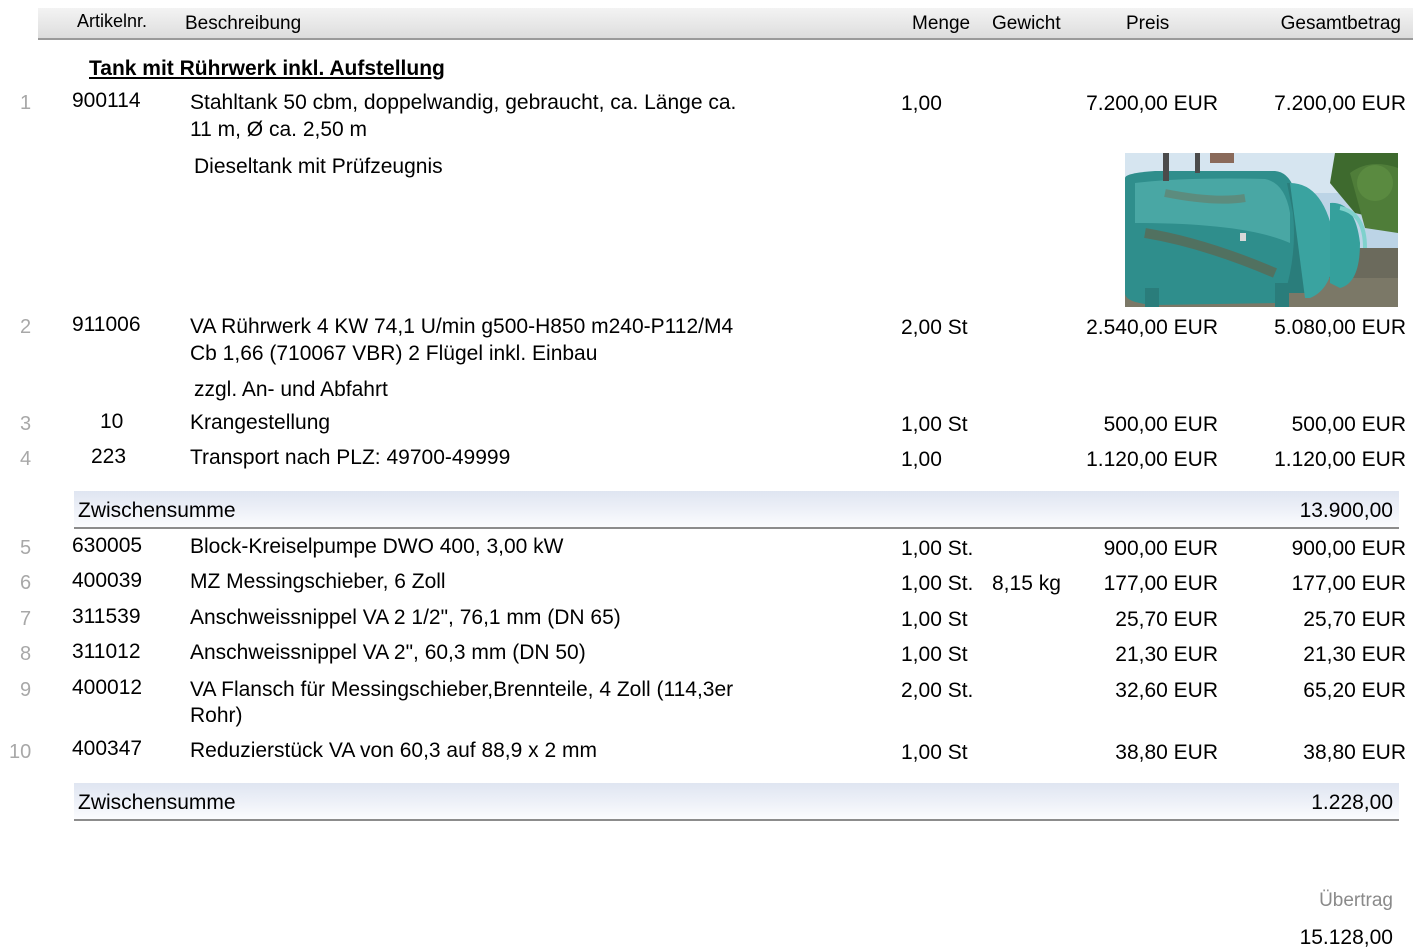 The height and width of the screenshot is (950, 1421). What do you see at coordinates (1346, 937) in the screenshot?
I see `carryover-value: 15.128,00` at bounding box center [1346, 937].